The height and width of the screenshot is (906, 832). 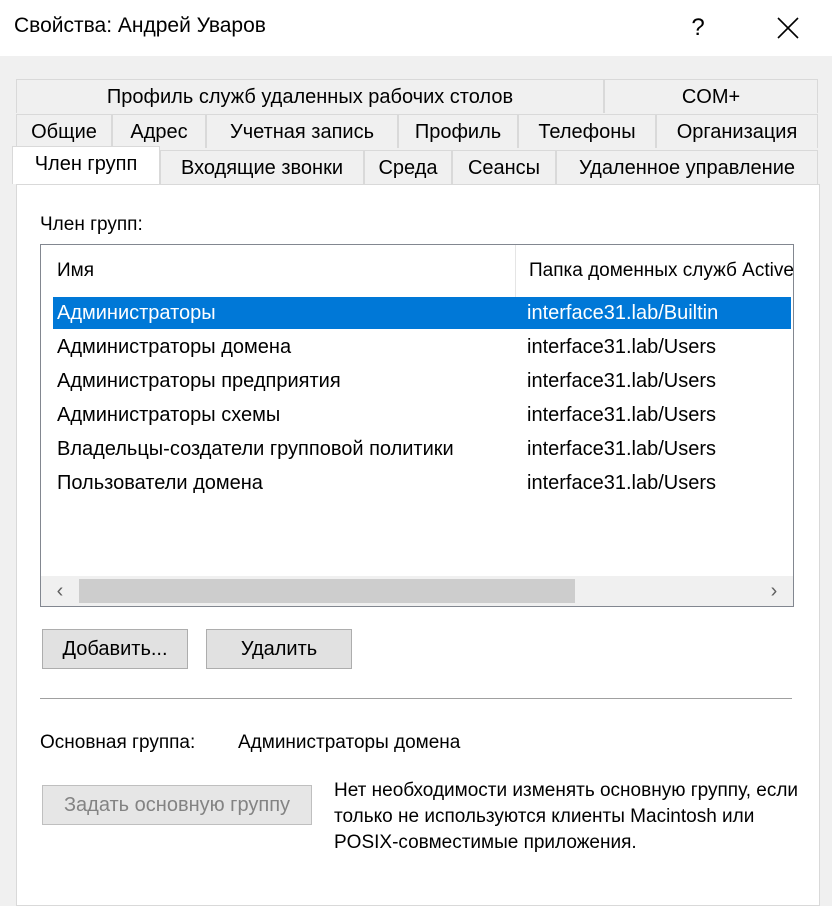 What do you see at coordinates (91, 224) in the screenshot?
I see `member-of-label: Член групп:` at bounding box center [91, 224].